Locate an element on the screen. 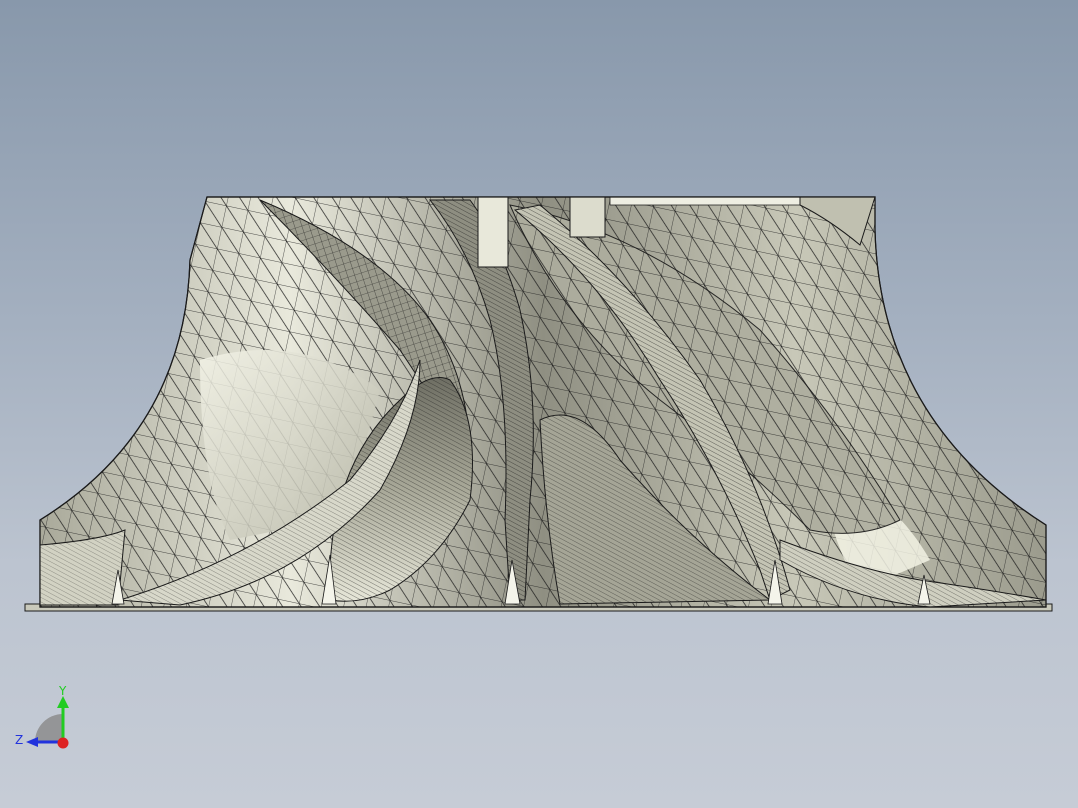 The height and width of the screenshot is (808, 1078). triad-z-label: Z is located at coordinates (19, 740).